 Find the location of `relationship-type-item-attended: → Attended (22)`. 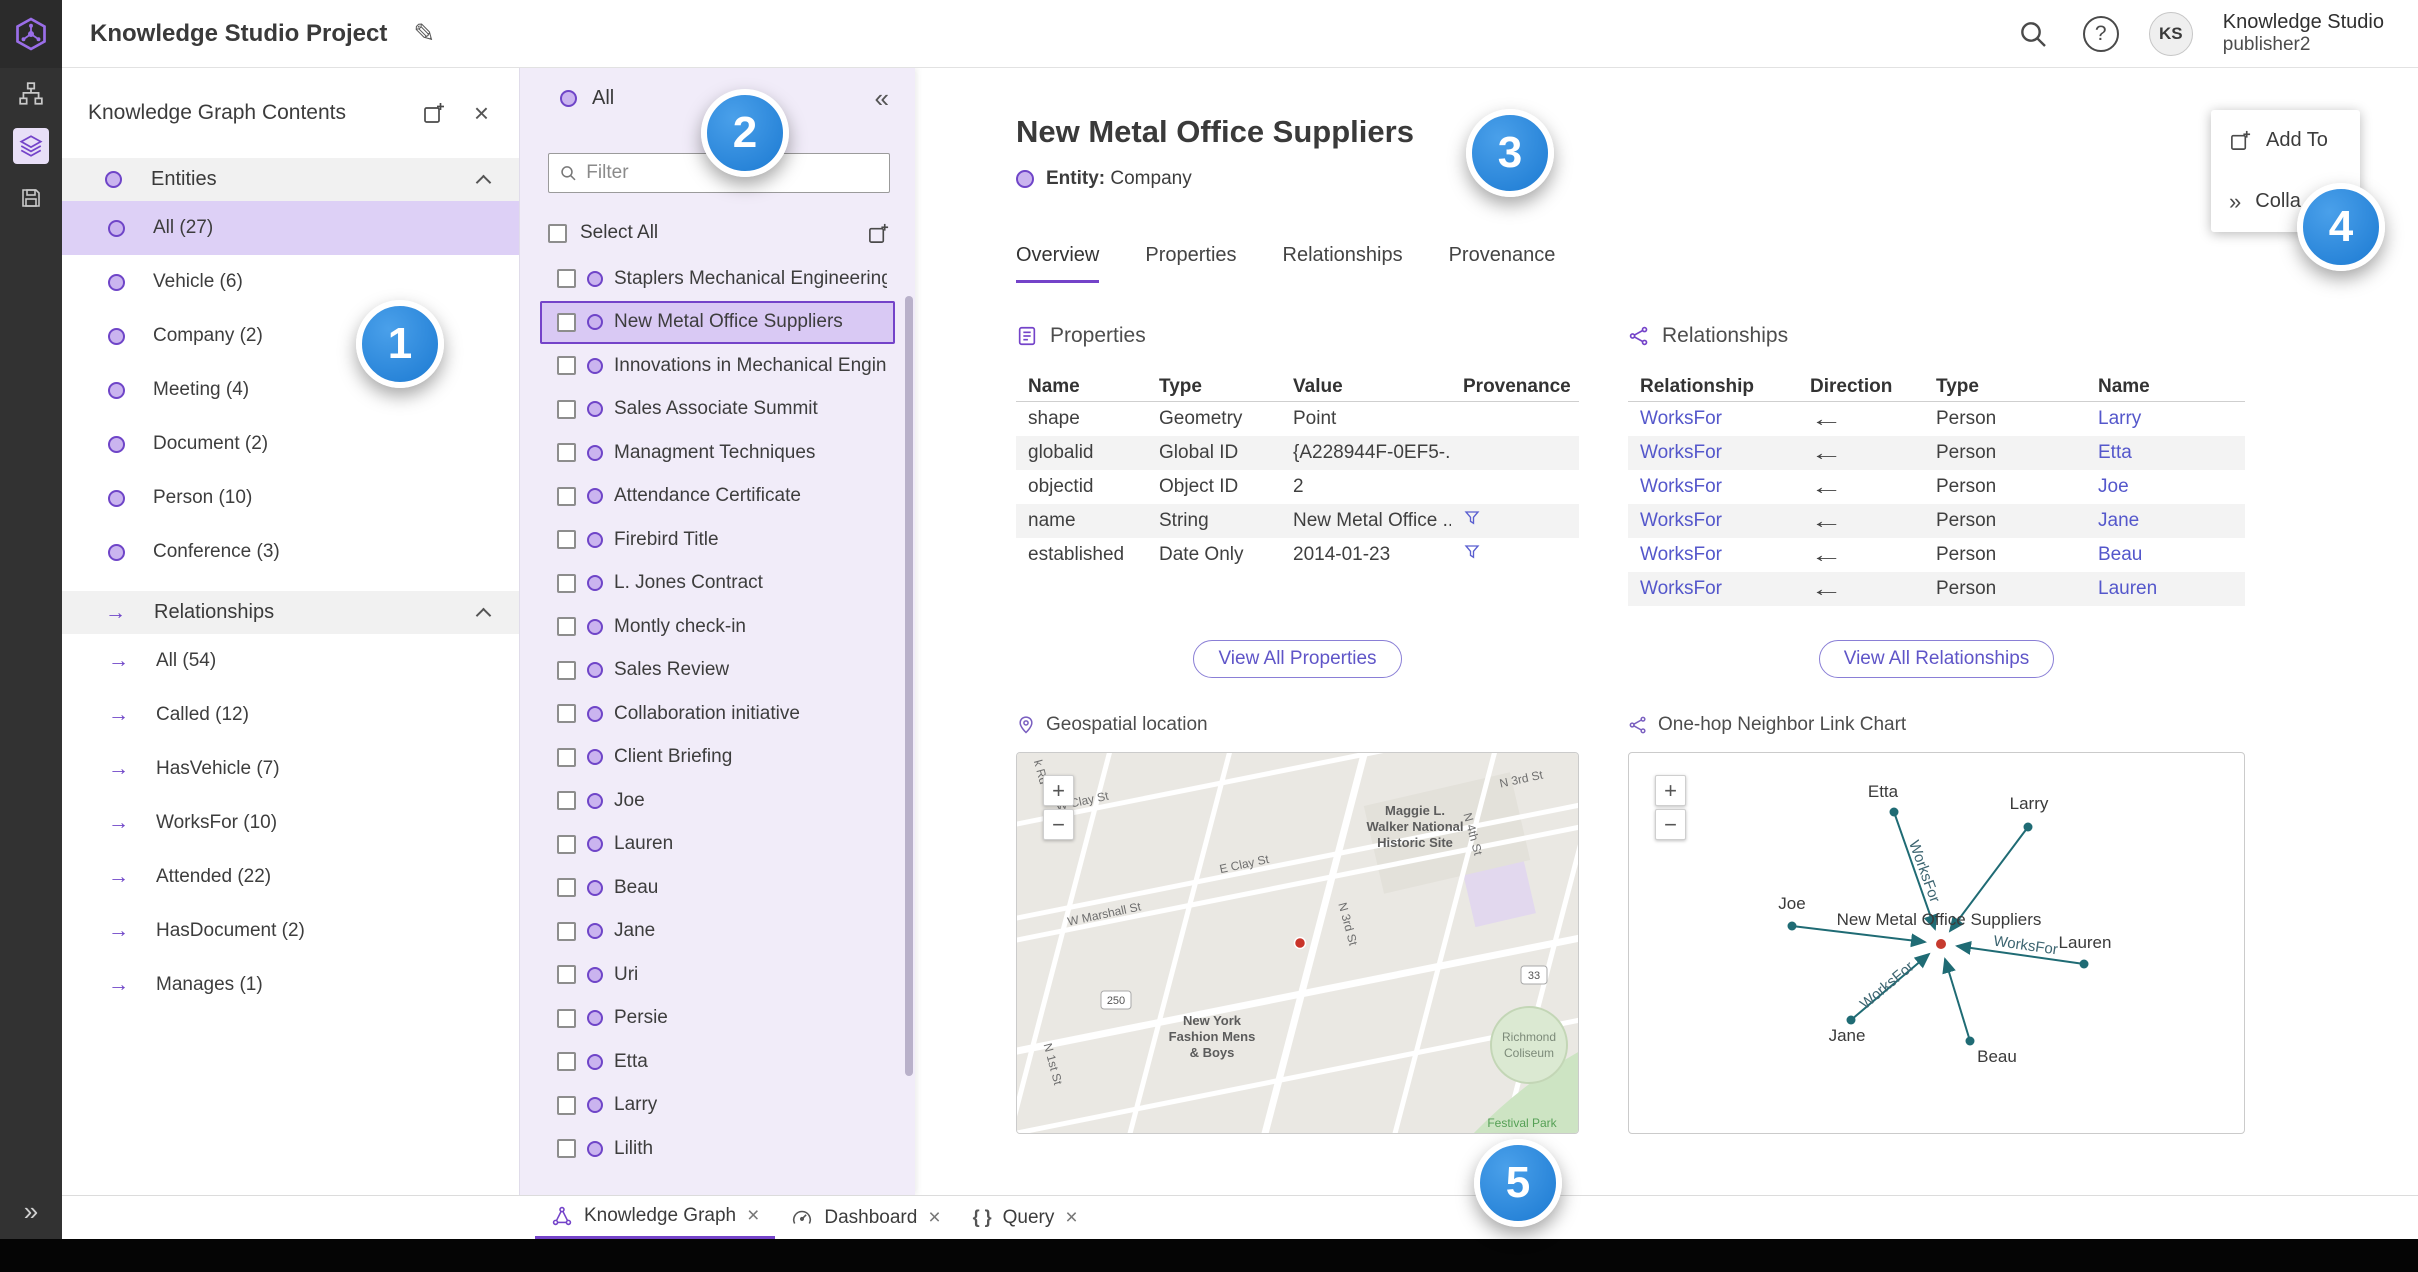

relationship-type-item-attended: → Attended (22) is located at coordinates (290, 877).